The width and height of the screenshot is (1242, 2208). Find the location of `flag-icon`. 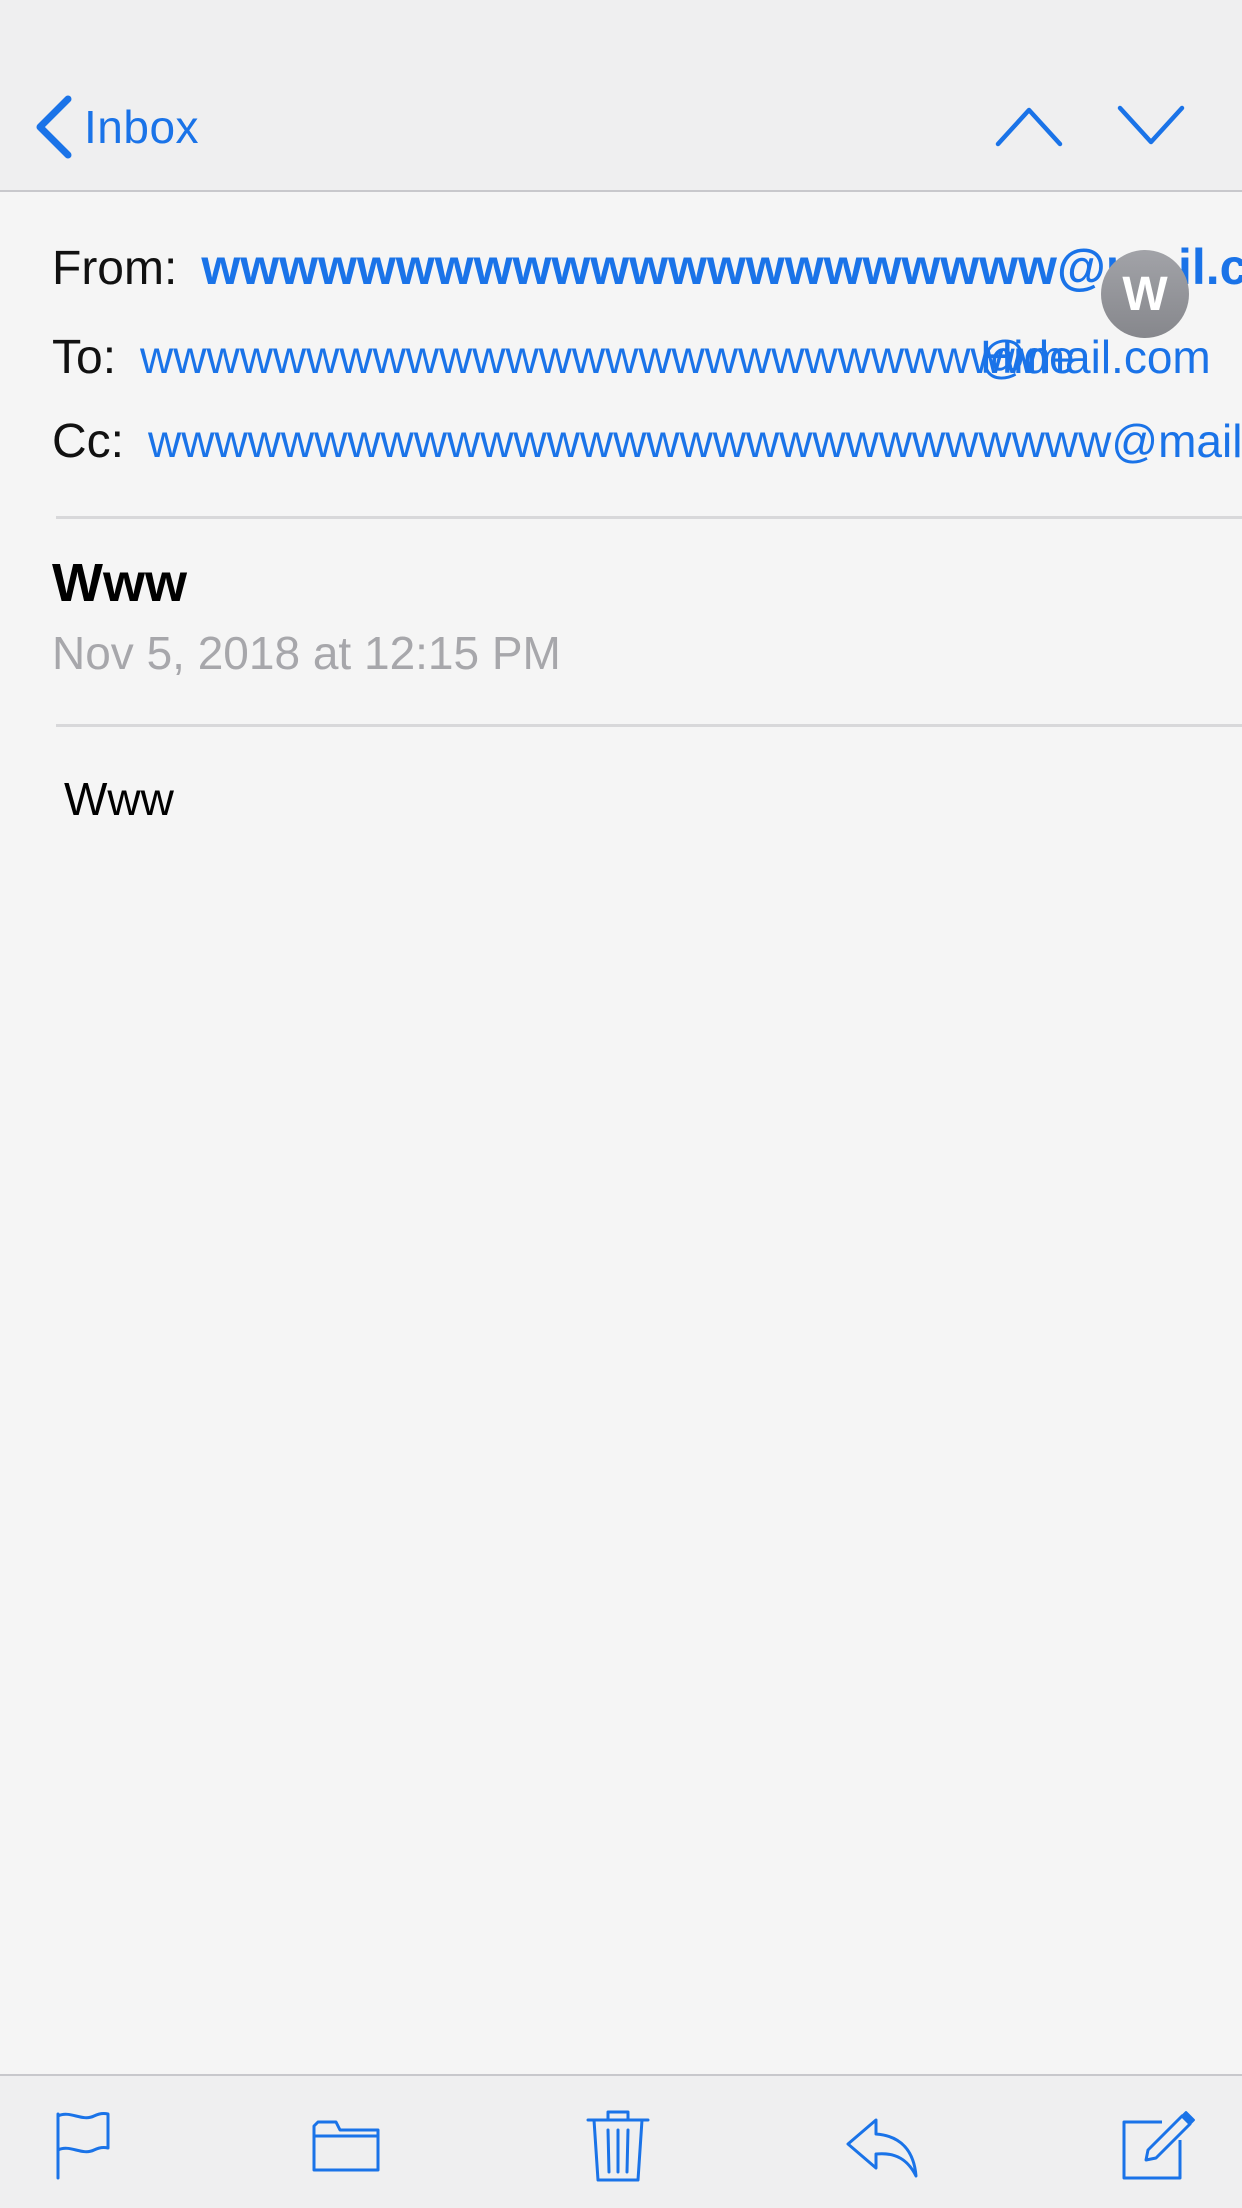

flag-icon is located at coordinates (84, 2146).